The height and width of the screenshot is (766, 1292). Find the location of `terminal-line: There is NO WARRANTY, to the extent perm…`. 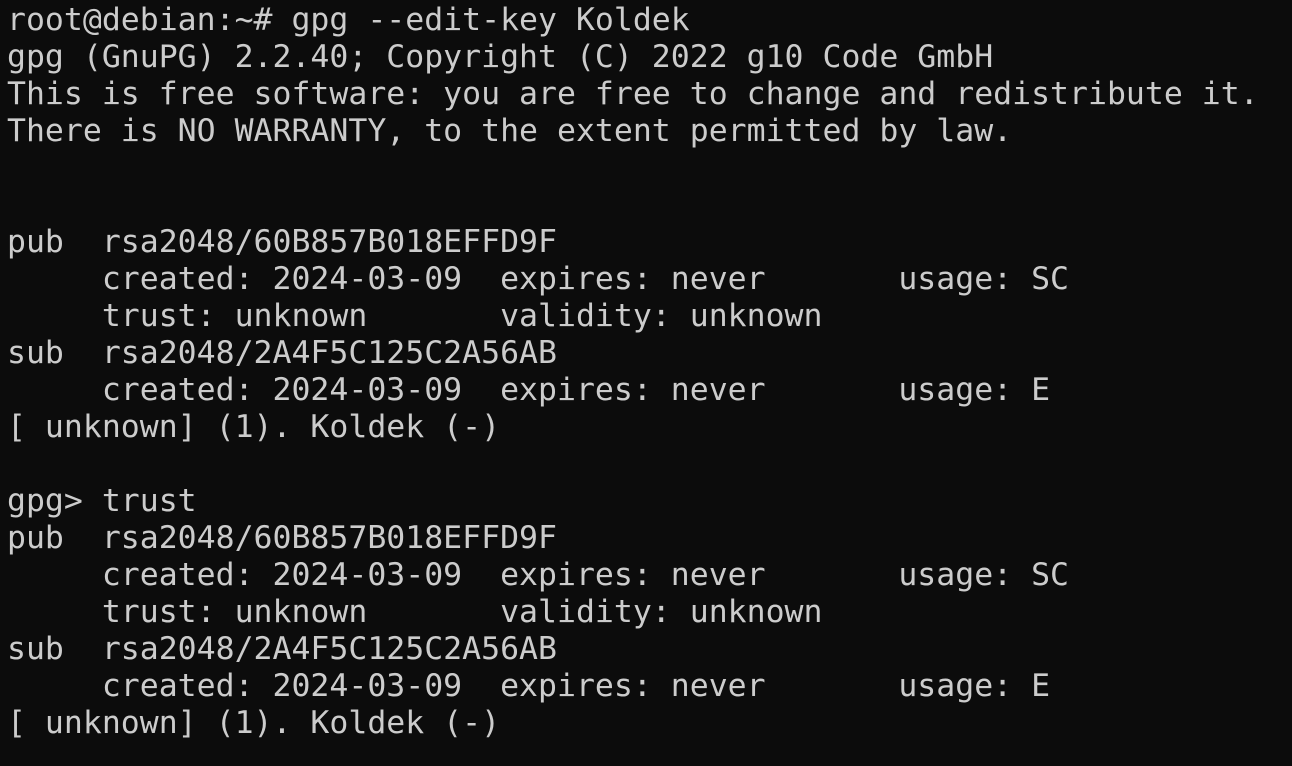

terminal-line: There is NO WARRANTY, to the extent perm… is located at coordinates (510, 131).